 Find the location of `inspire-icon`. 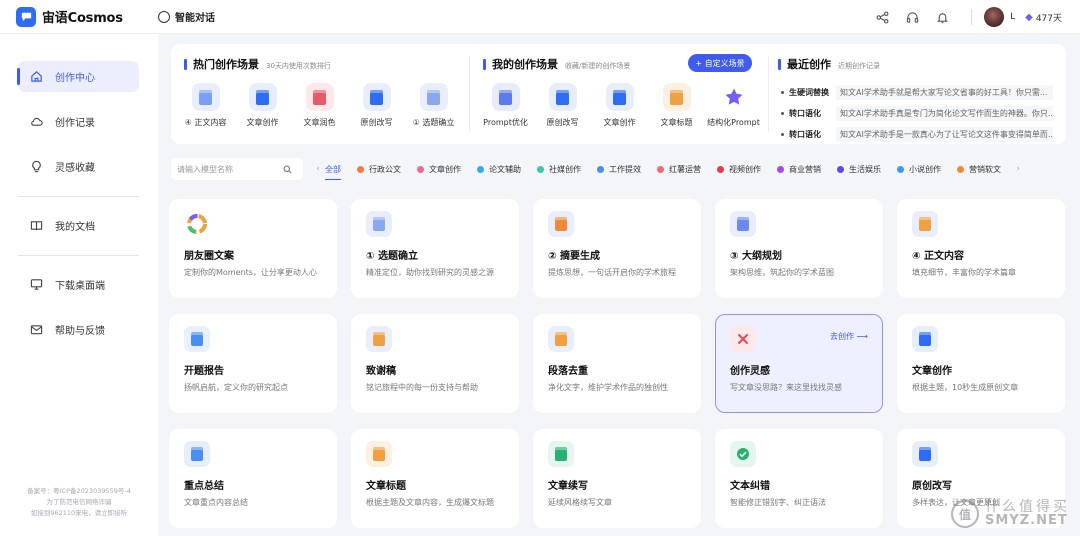

inspire-icon is located at coordinates (743, 339).